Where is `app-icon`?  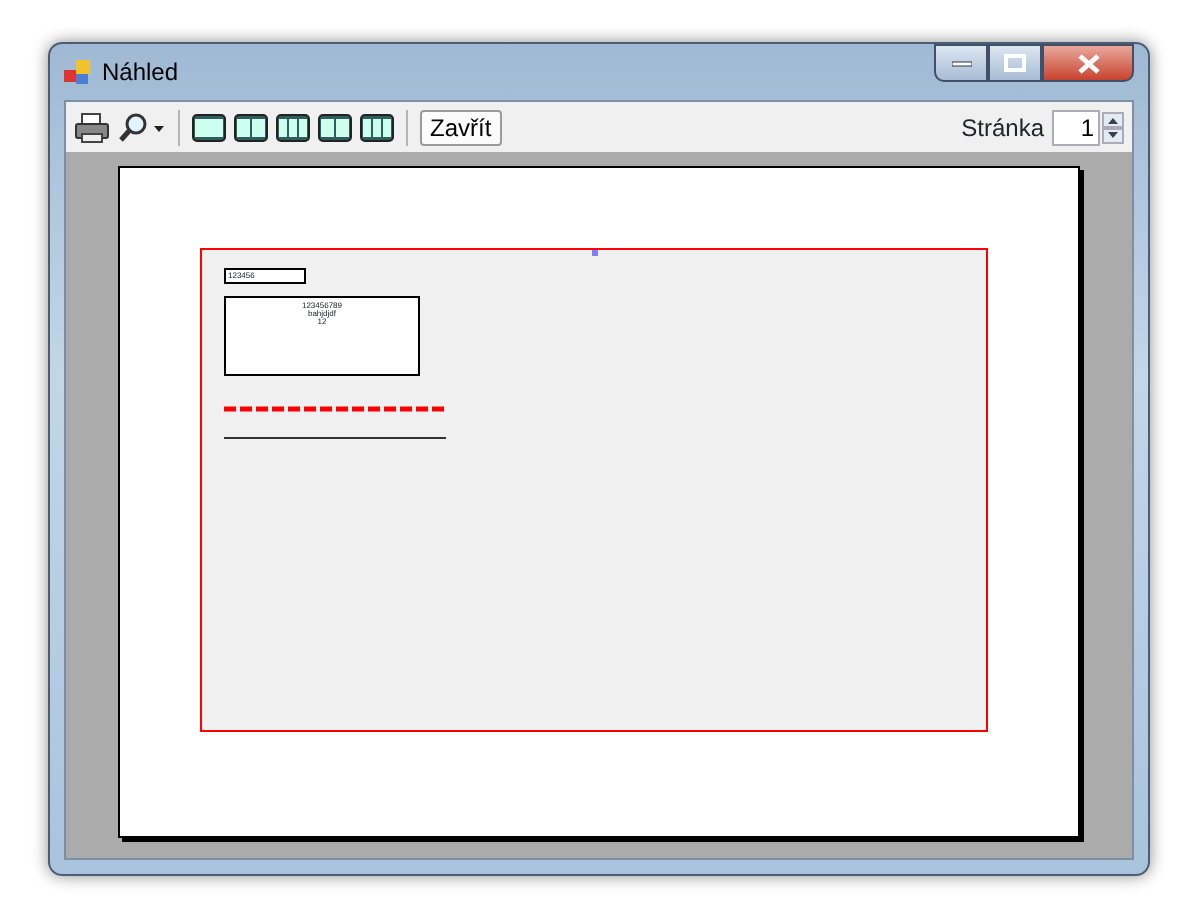 app-icon is located at coordinates (78, 72).